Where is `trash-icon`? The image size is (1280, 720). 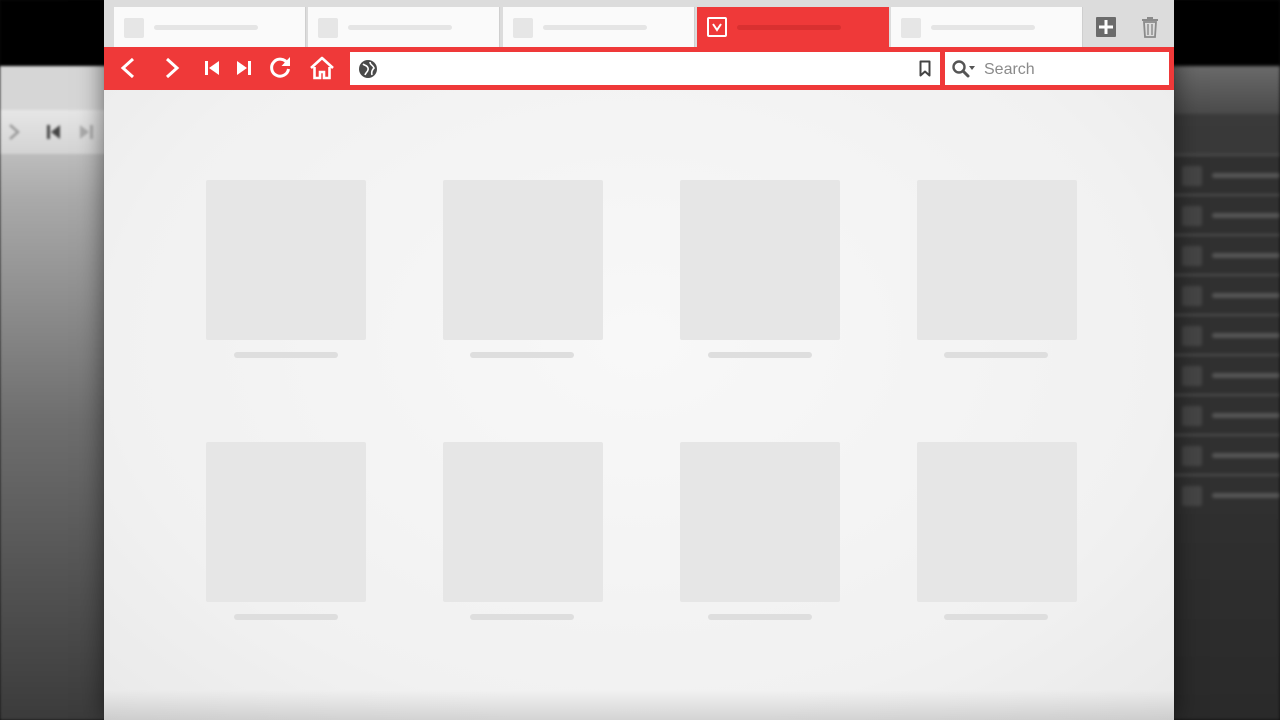 trash-icon is located at coordinates (1150, 27).